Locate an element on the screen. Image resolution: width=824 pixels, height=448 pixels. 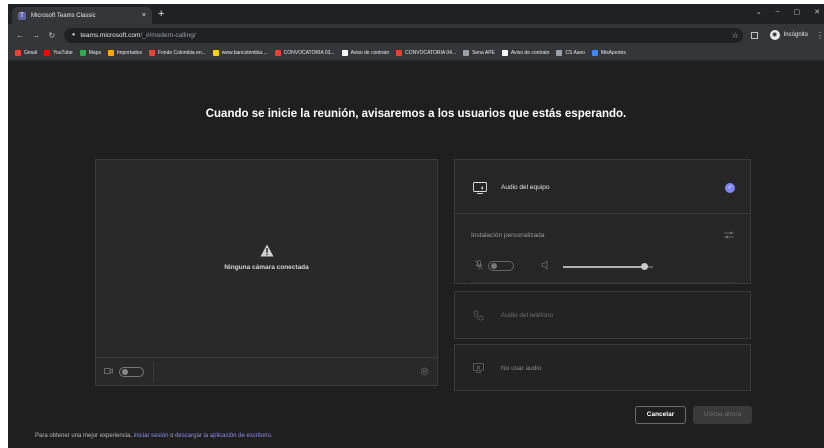
maximize-icon: ▢ is located at coordinates (797, 12).